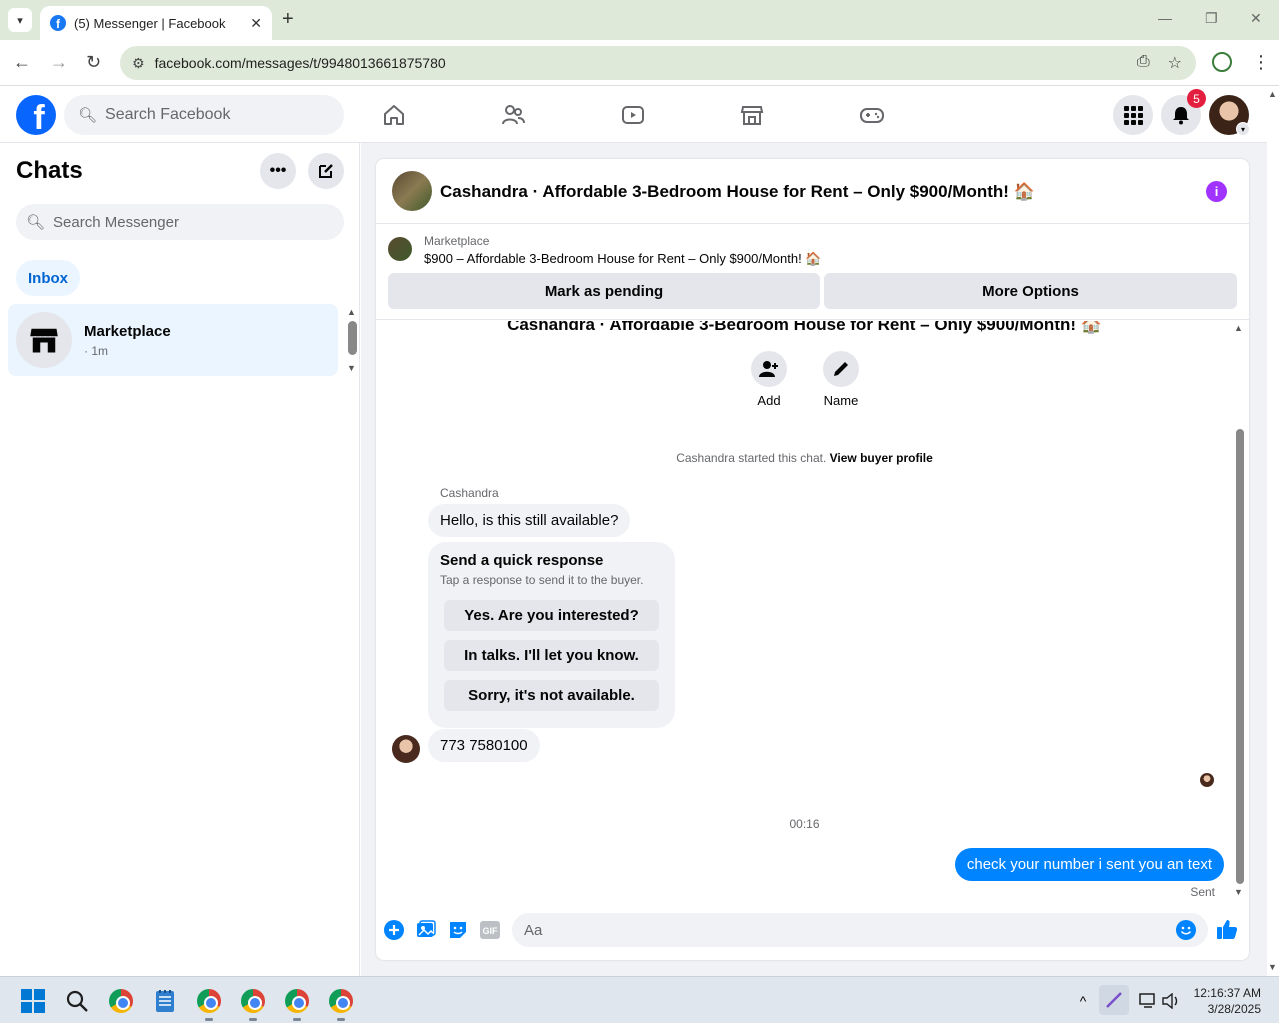  What do you see at coordinates (93, 62) in the screenshot?
I see `reload-icon: ↻` at bounding box center [93, 62].